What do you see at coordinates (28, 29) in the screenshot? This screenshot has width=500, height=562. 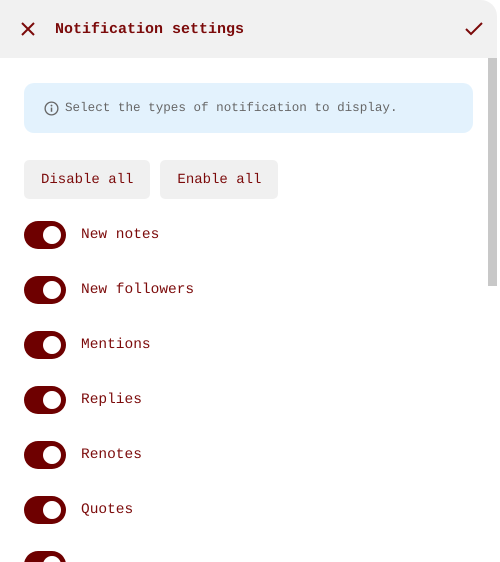 I see `close-icon` at bounding box center [28, 29].